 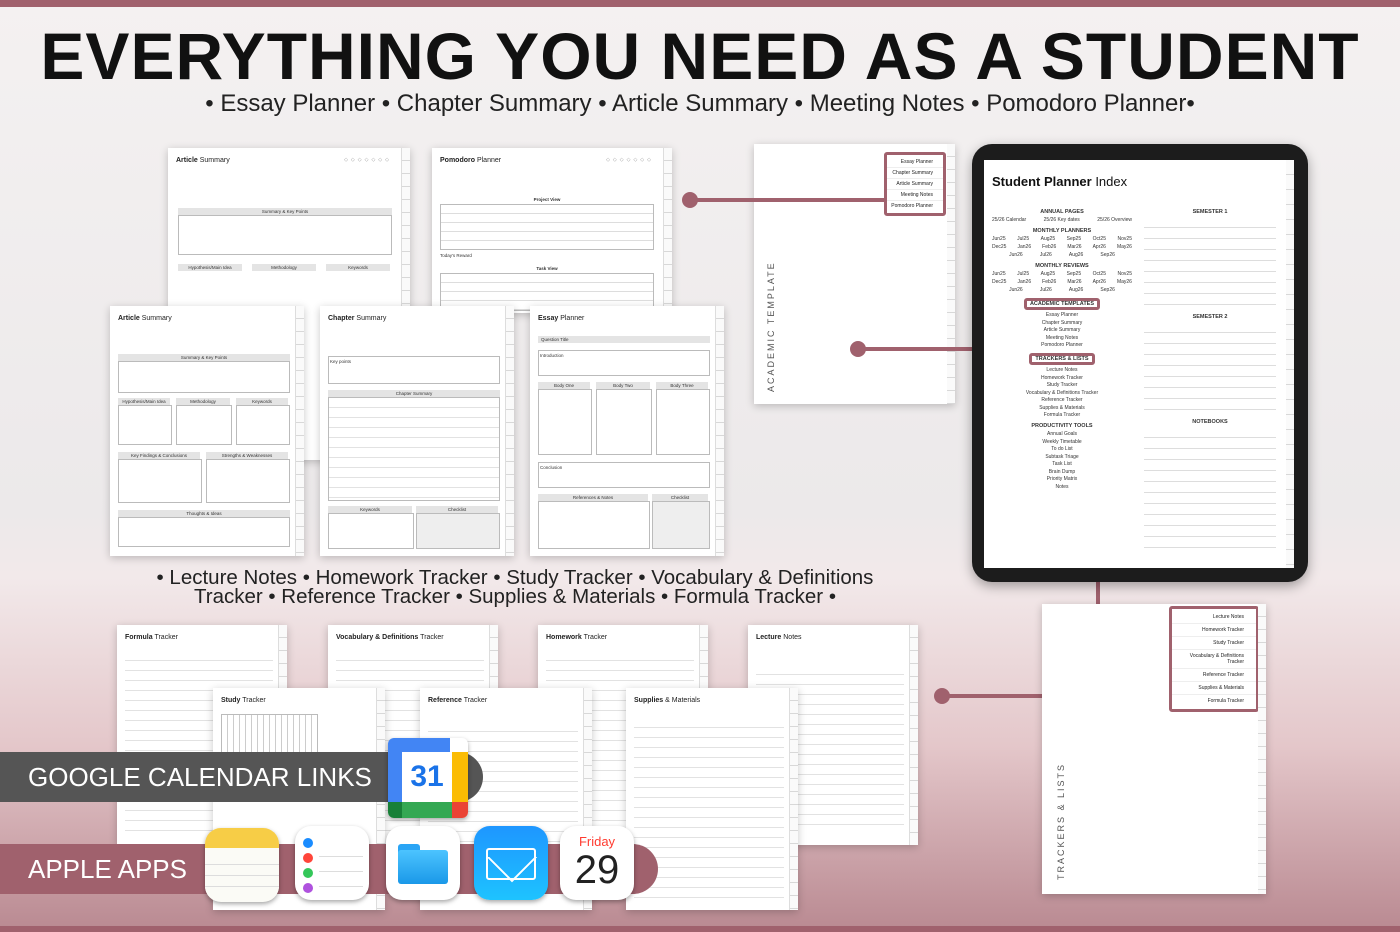 What do you see at coordinates (1062, 345) in the screenshot?
I see `index-link: Pomodoro Planner` at bounding box center [1062, 345].